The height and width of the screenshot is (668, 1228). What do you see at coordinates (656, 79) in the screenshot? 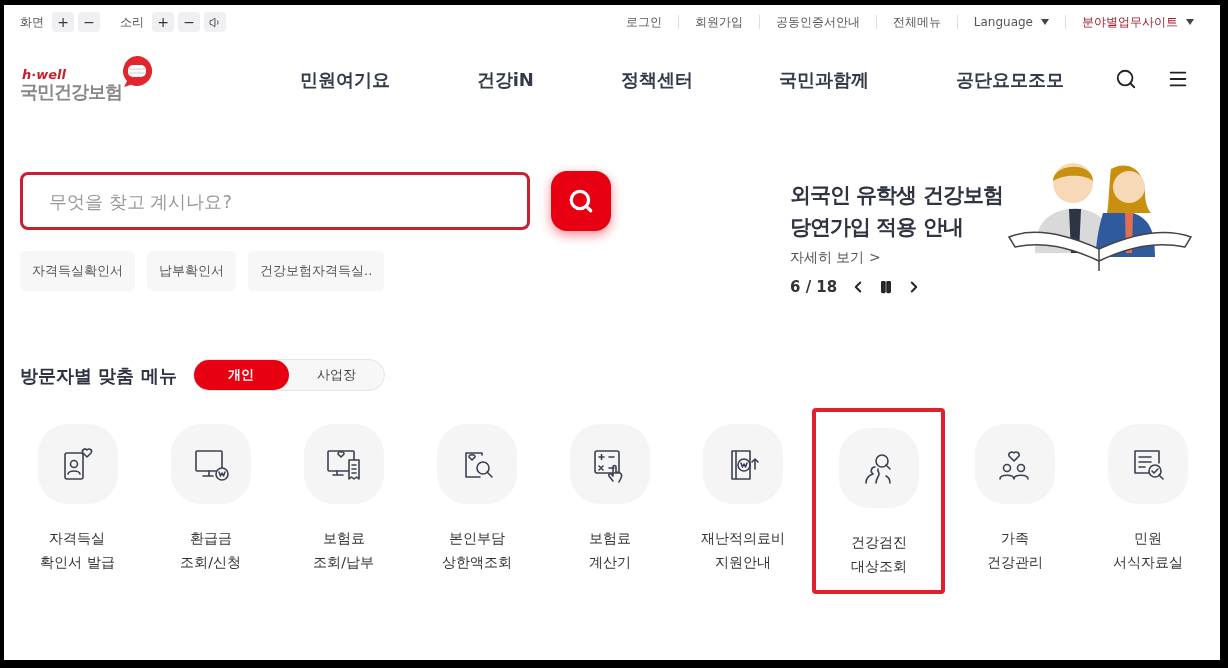
I see `nav-menu-item: 정책센터` at bounding box center [656, 79].